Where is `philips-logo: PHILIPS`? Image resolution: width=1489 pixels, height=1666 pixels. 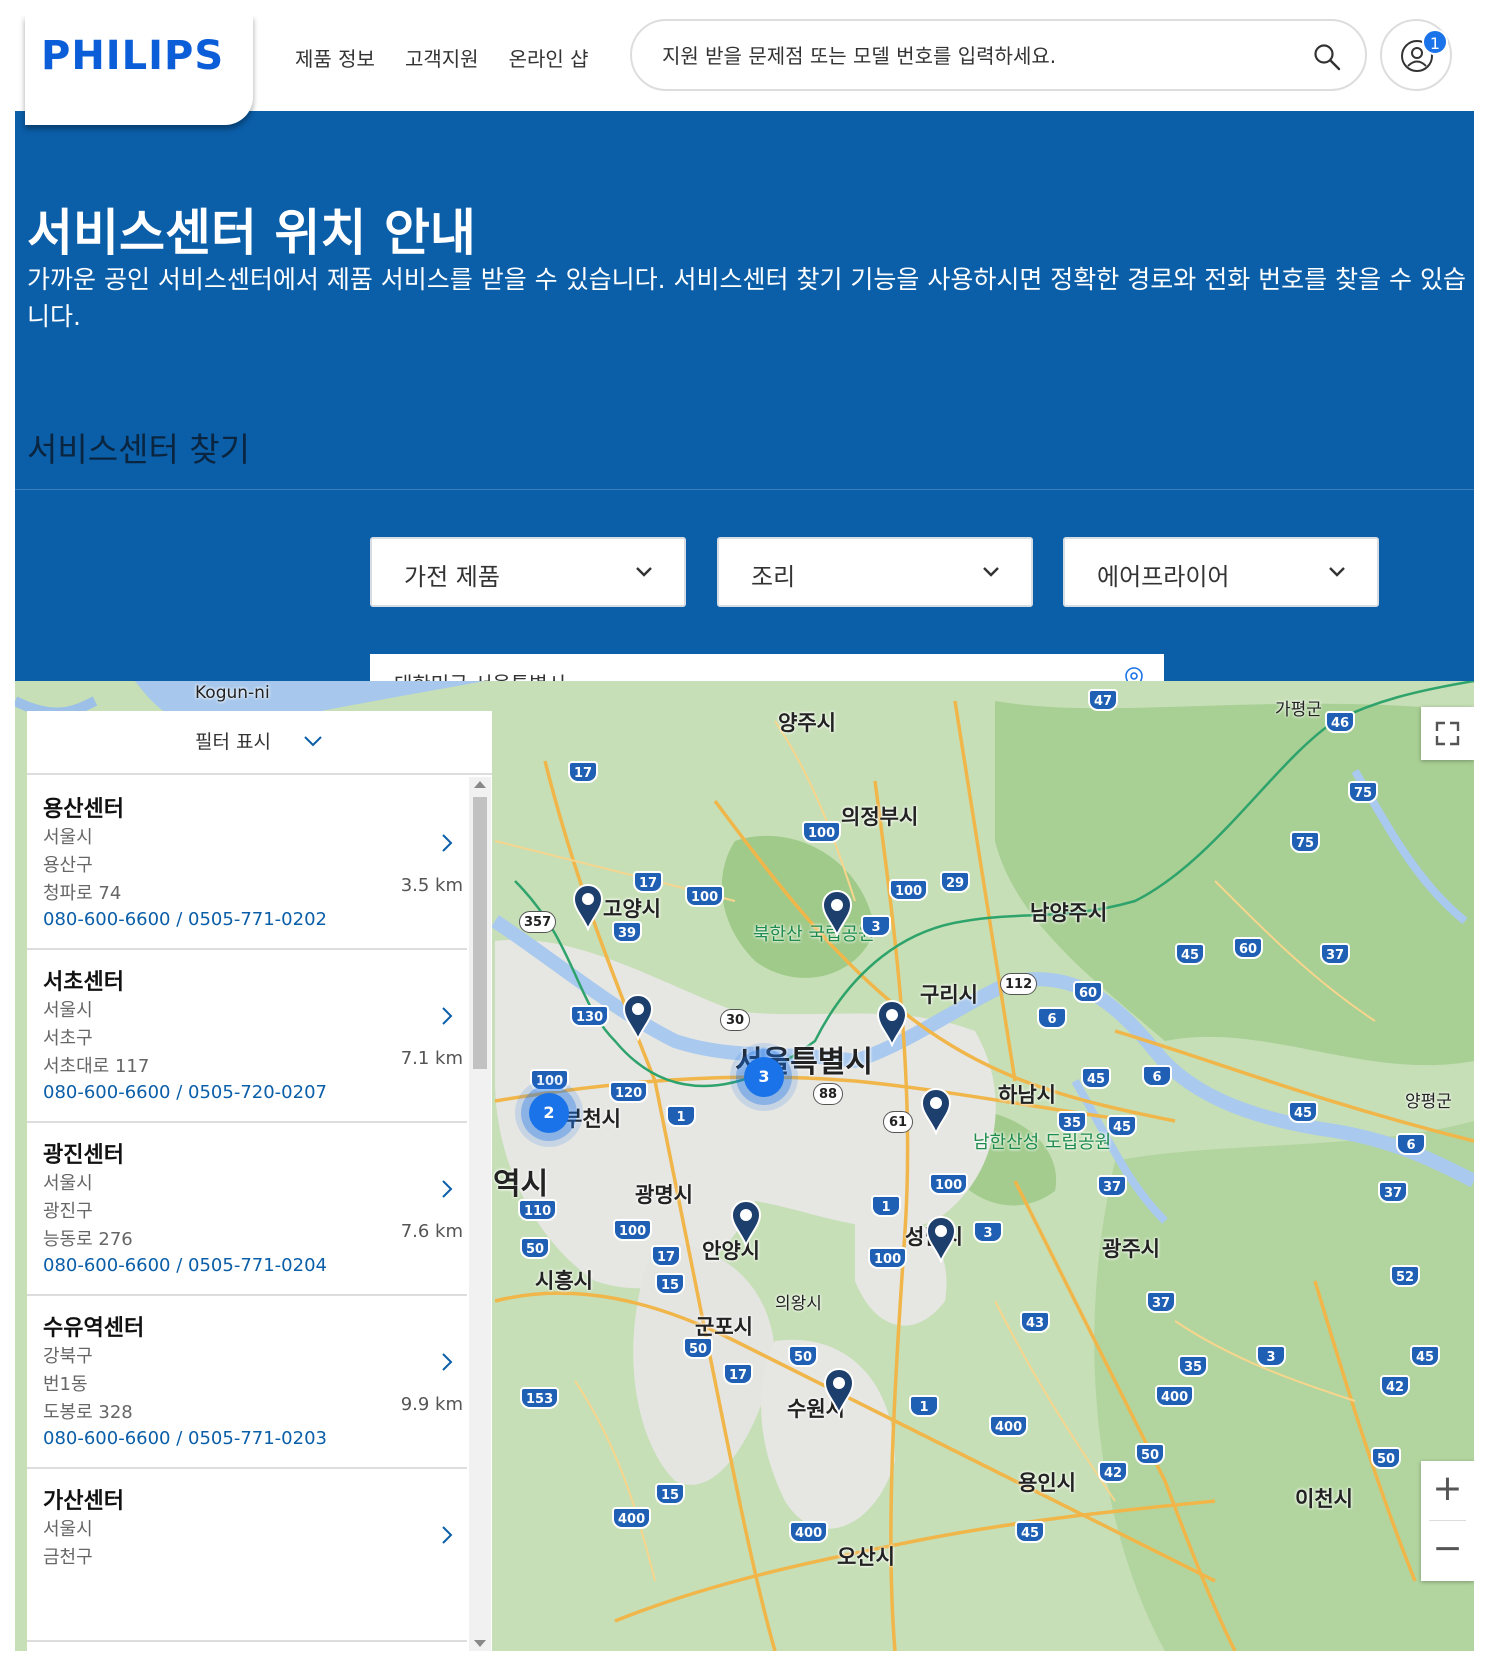 philips-logo: PHILIPS is located at coordinates (139, 70).